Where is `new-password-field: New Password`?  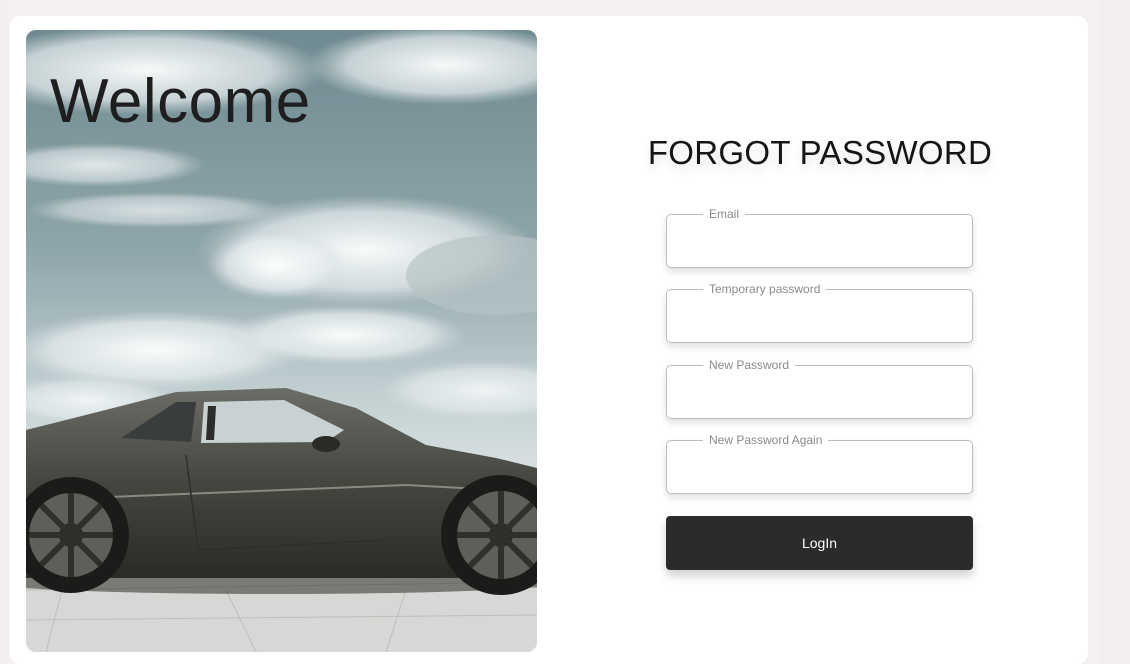 new-password-field: New Password is located at coordinates (819, 388).